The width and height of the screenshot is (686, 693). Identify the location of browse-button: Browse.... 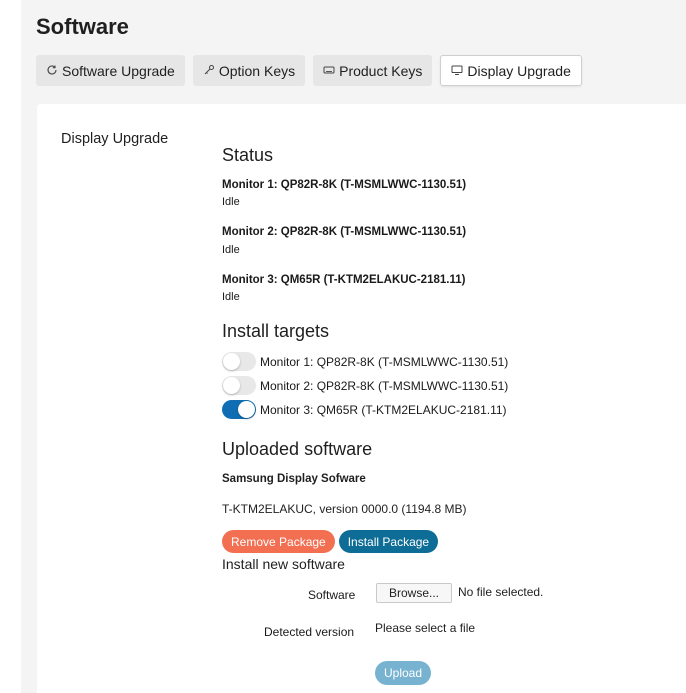
(414, 593).